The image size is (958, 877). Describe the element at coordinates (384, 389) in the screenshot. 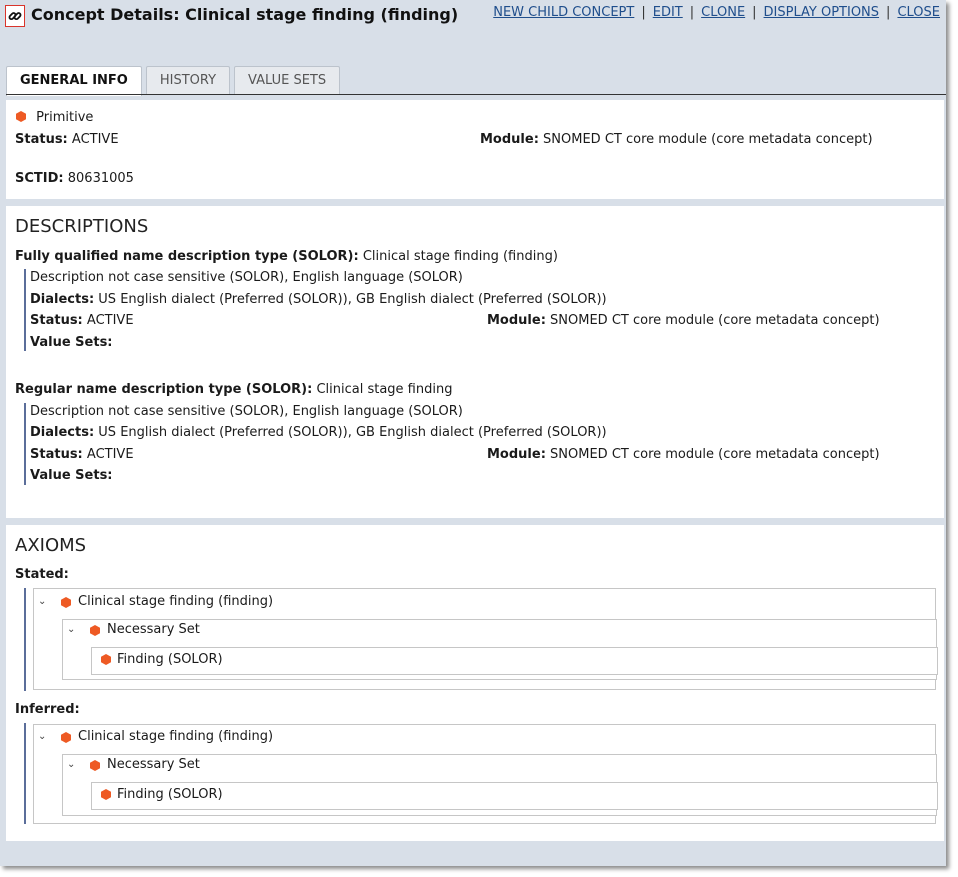

I see `description-term: Clinical stage finding` at that location.